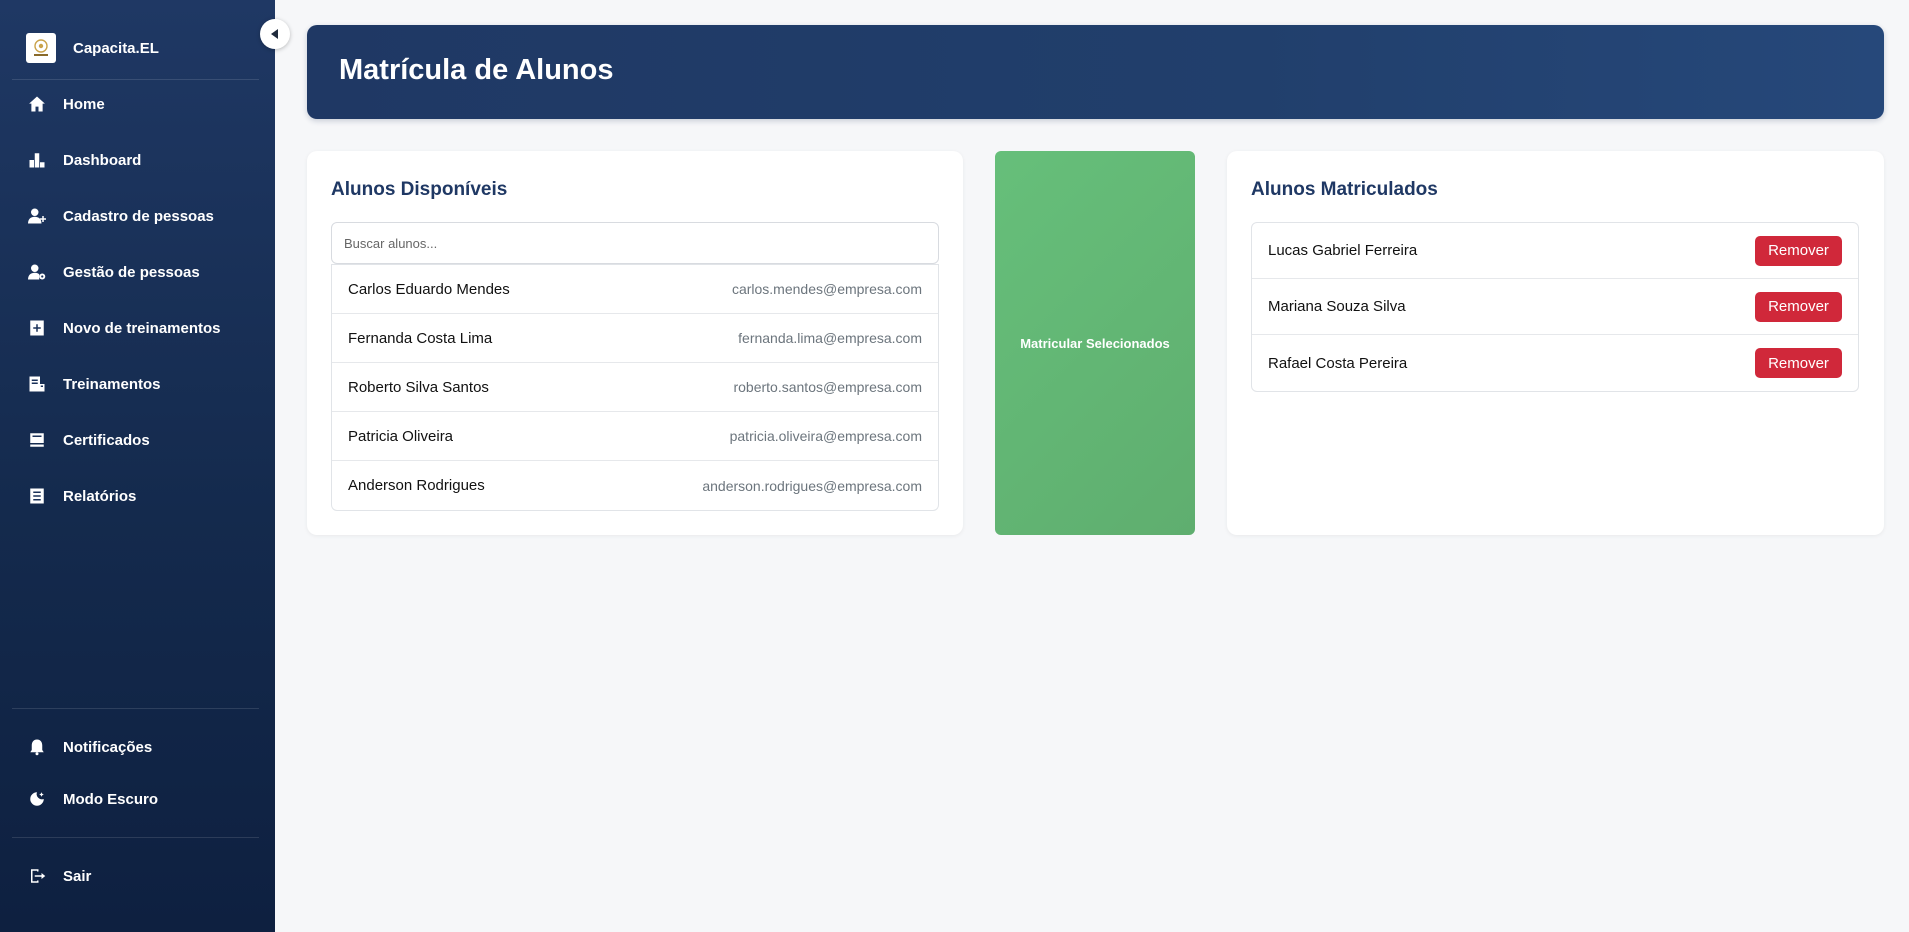 This screenshot has width=1909, height=932. I want to click on sidebar-item-cadastro-pessoas: Cadastro de pessoas, so click(137, 216).